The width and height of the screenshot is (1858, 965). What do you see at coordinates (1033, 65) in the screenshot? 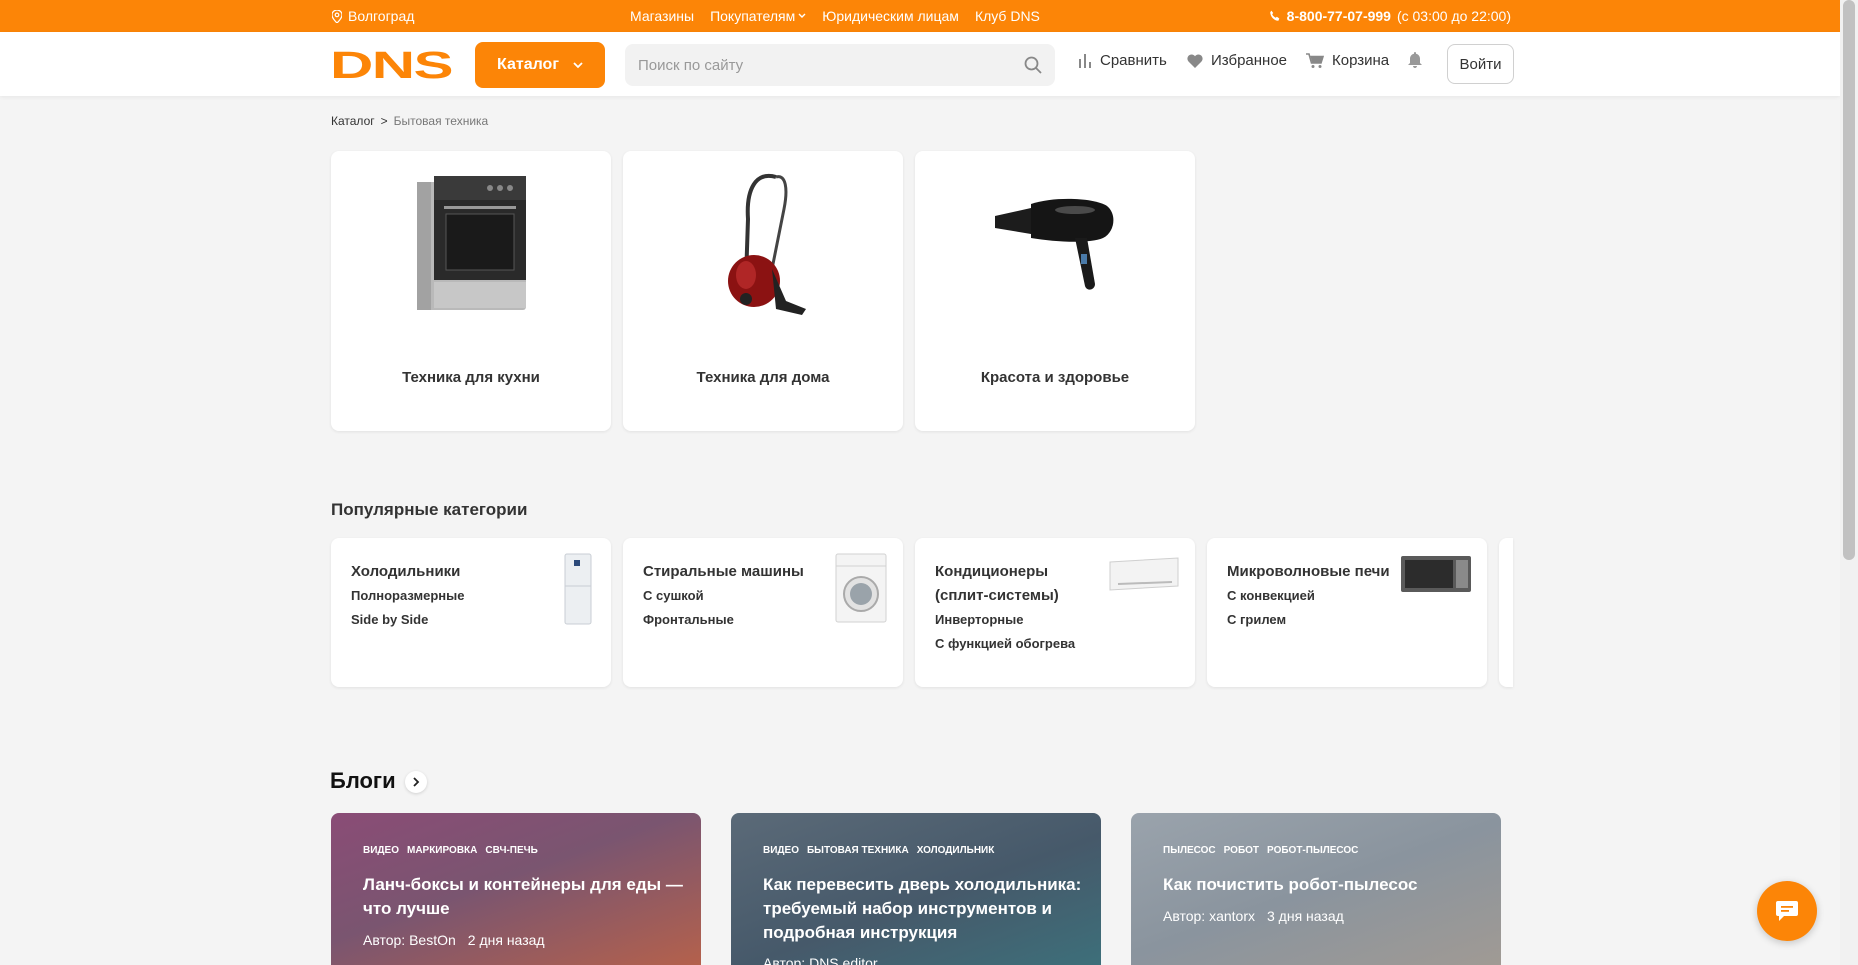
I see `search-icon` at bounding box center [1033, 65].